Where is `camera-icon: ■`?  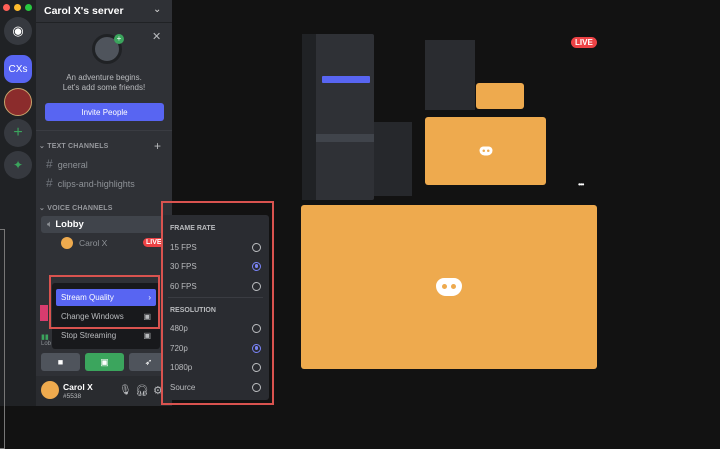
camera-icon: ■ is located at coordinates (60, 362).